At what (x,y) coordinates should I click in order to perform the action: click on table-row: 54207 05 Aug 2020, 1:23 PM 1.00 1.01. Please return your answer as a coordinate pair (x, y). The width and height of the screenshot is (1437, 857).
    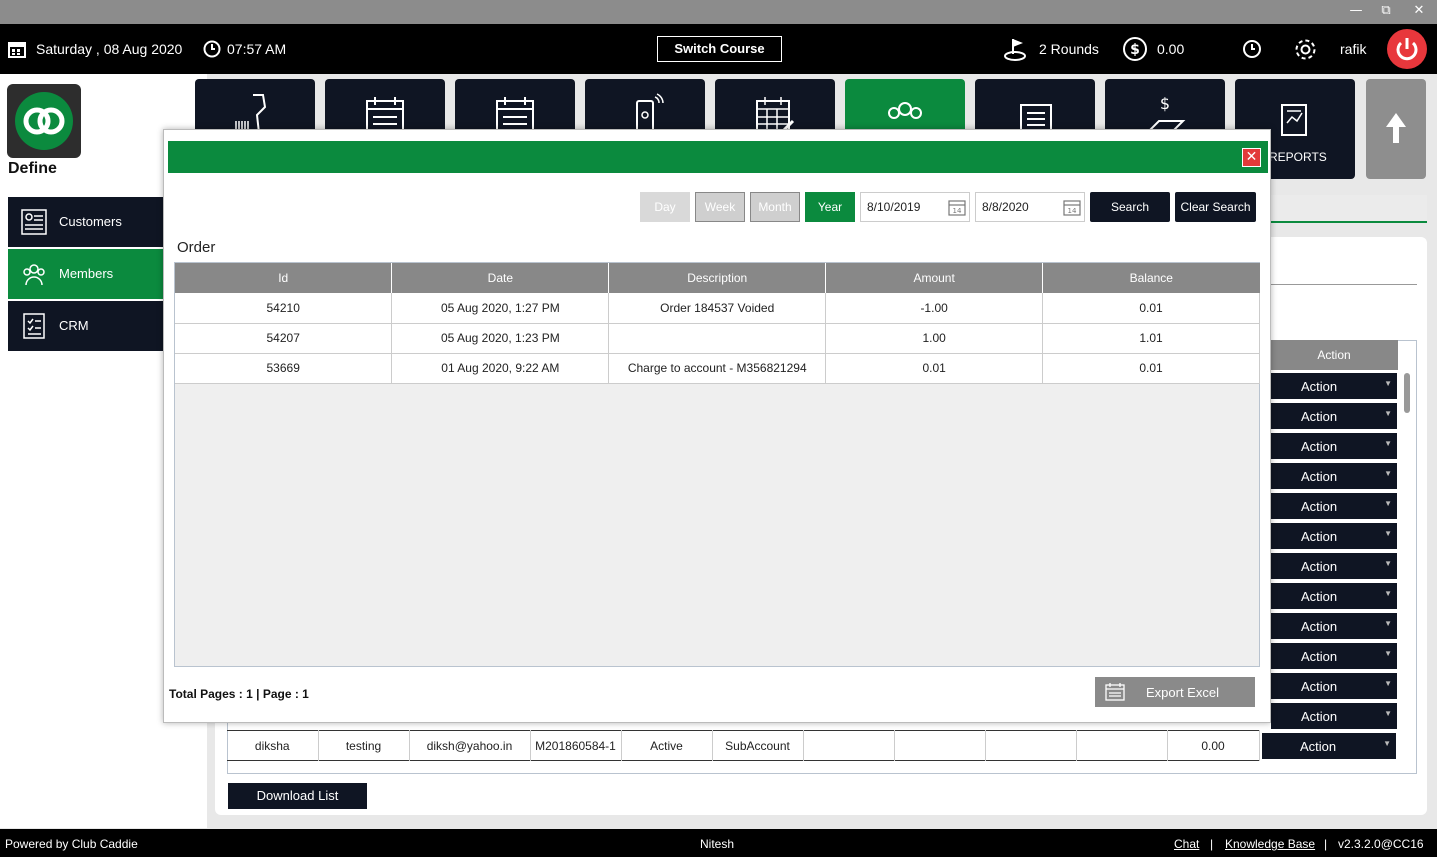
    Looking at the image, I should click on (717, 338).